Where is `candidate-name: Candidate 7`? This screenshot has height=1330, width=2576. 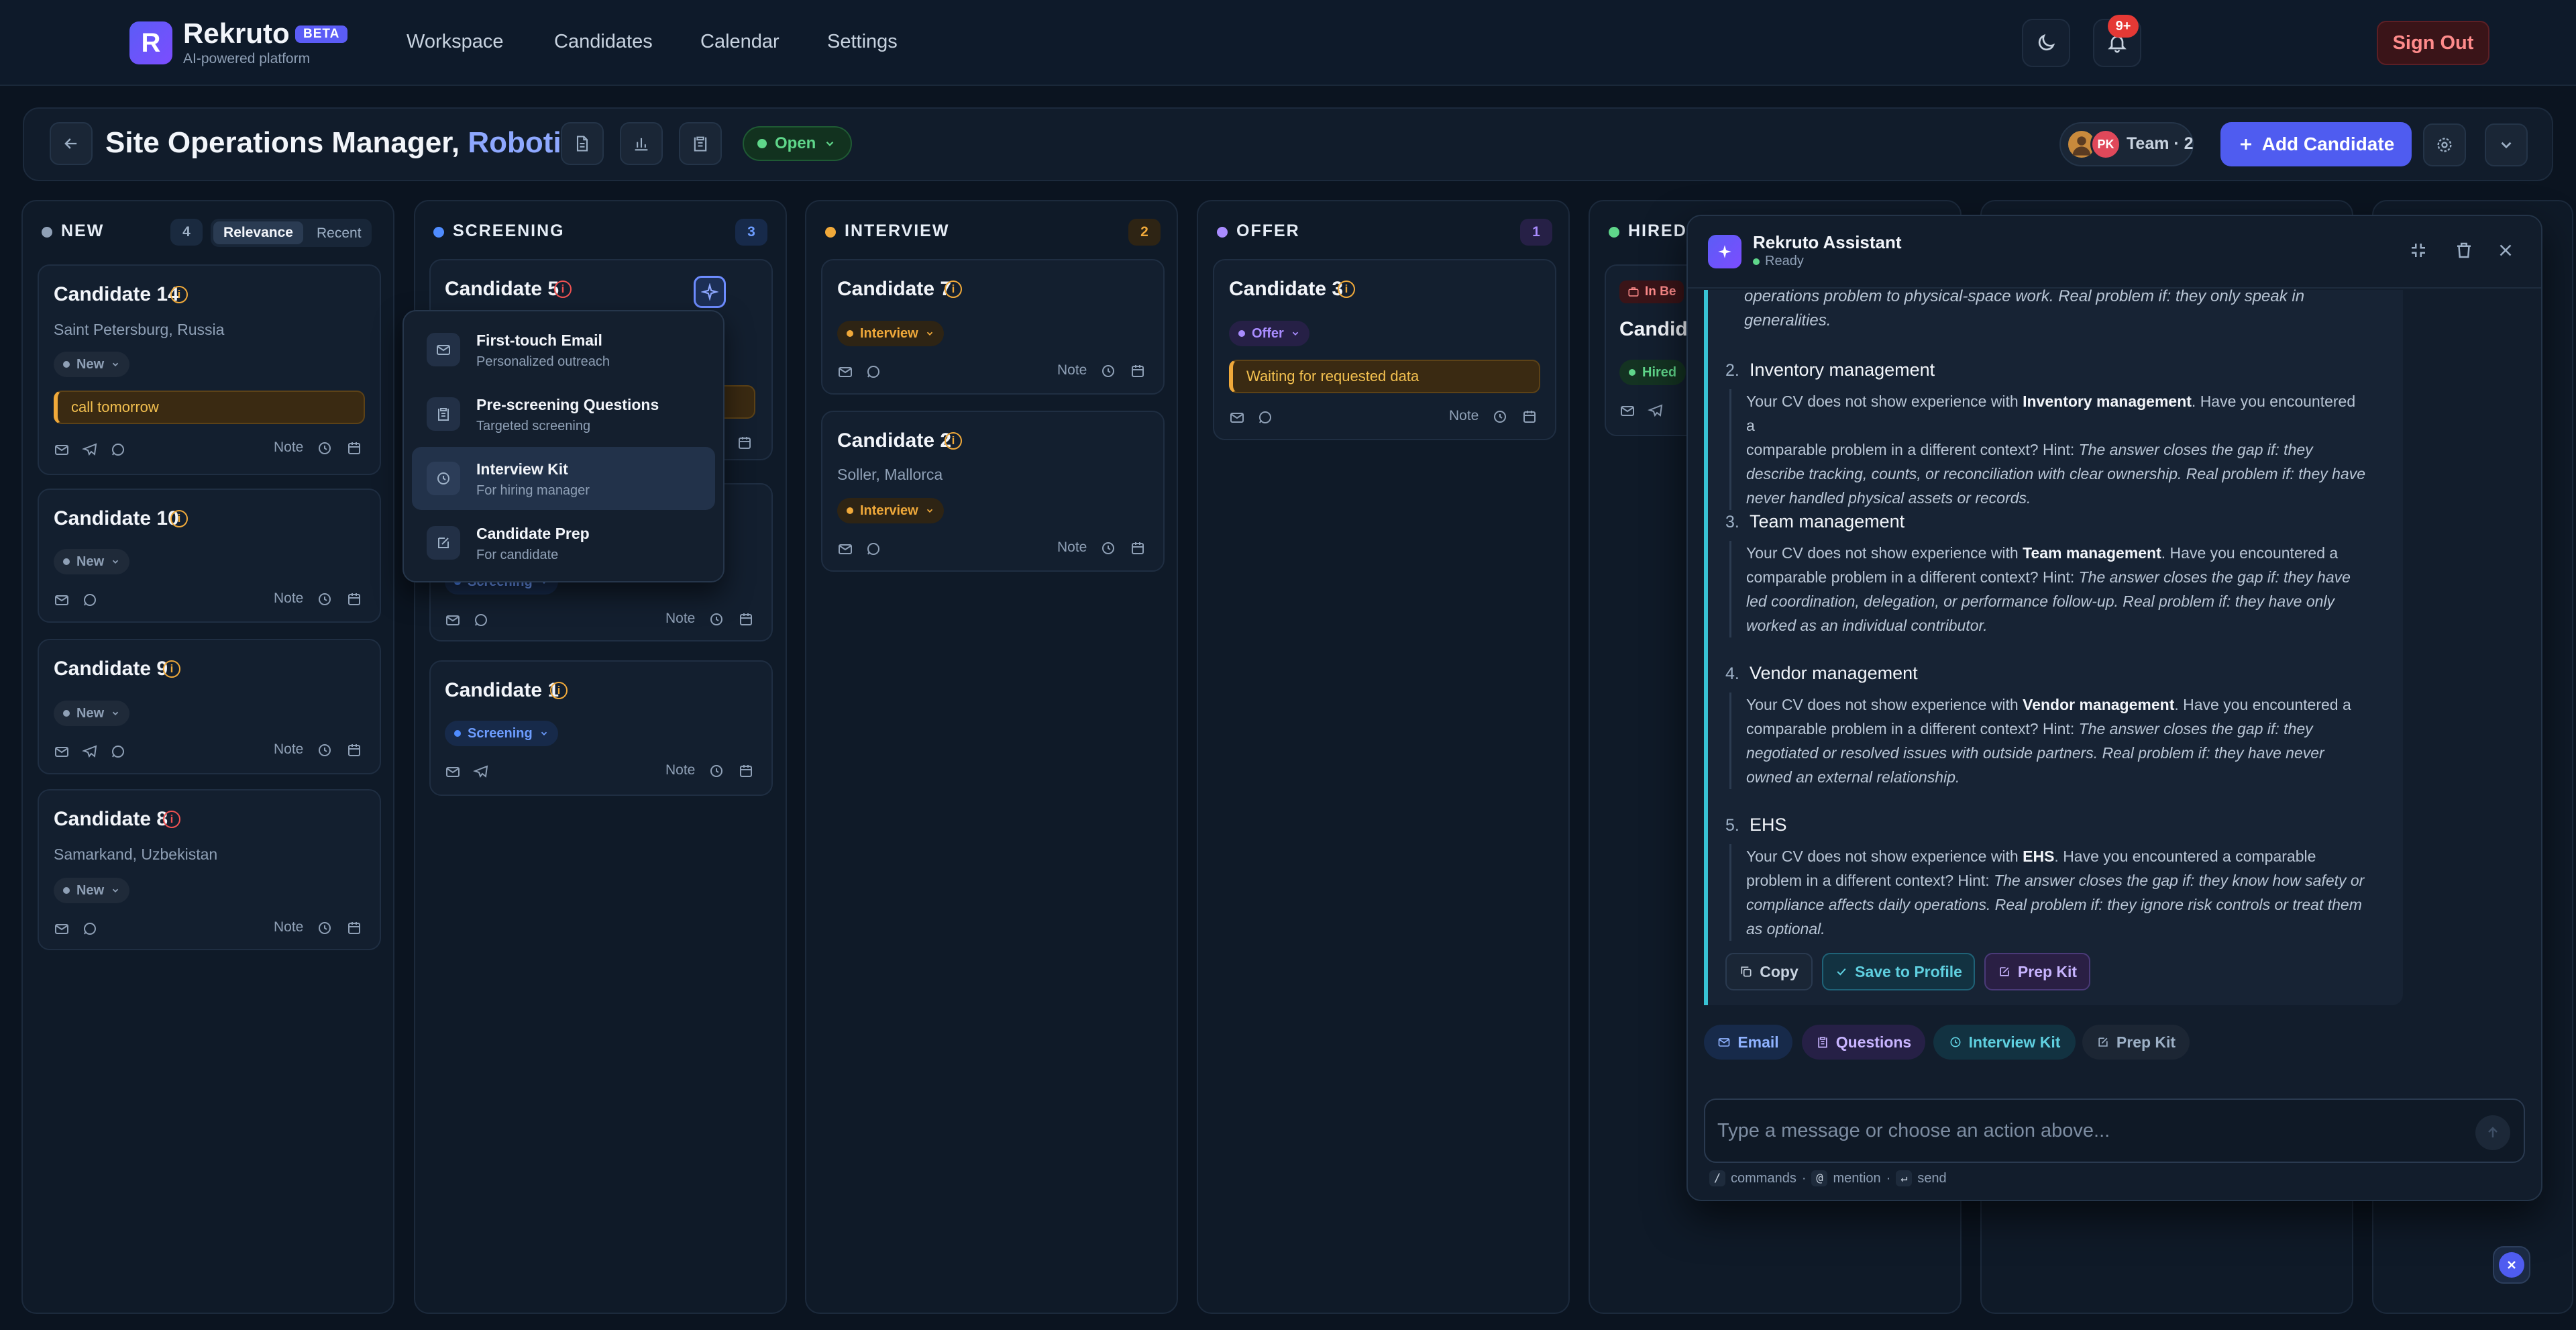
candidate-name: Candidate 7 is located at coordinates (894, 289).